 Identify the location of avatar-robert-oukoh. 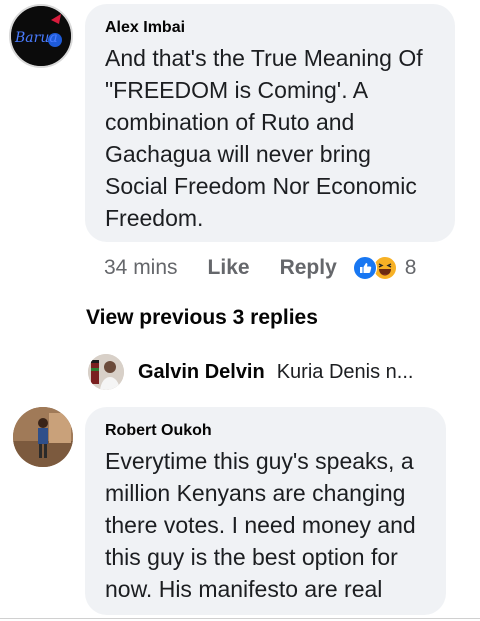
(43, 437).